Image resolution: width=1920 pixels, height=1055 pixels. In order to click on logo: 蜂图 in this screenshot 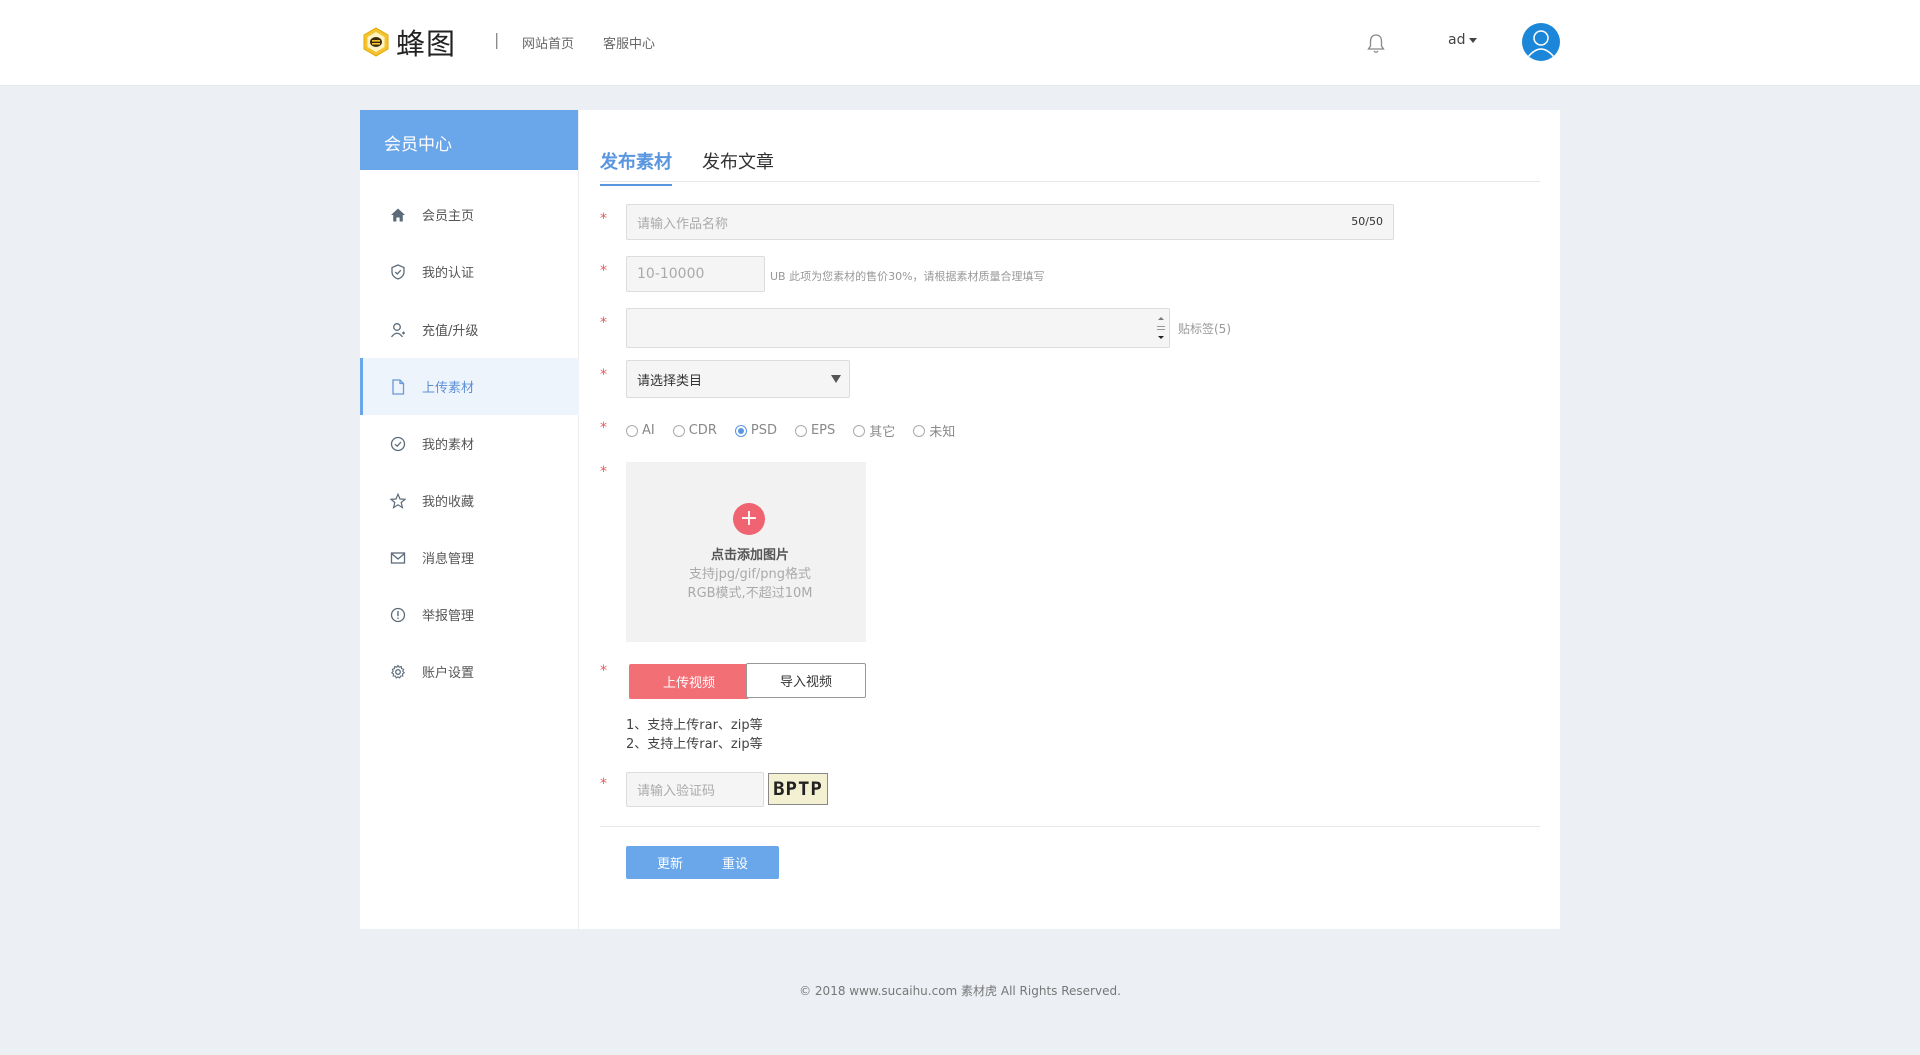, I will do `click(408, 42)`.